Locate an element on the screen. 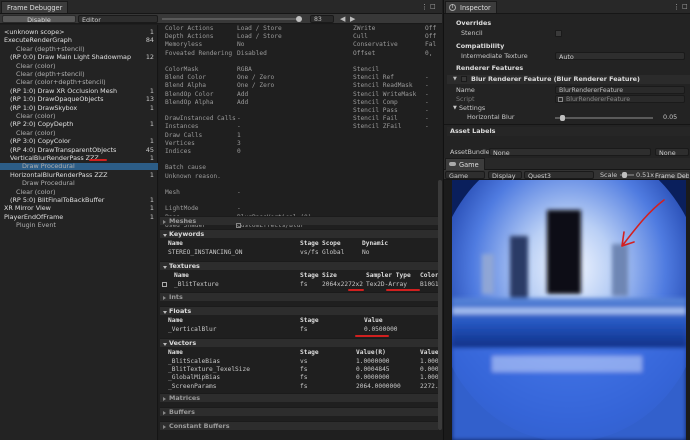  section-matrices: Matrices is located at coordinates (299, 397).